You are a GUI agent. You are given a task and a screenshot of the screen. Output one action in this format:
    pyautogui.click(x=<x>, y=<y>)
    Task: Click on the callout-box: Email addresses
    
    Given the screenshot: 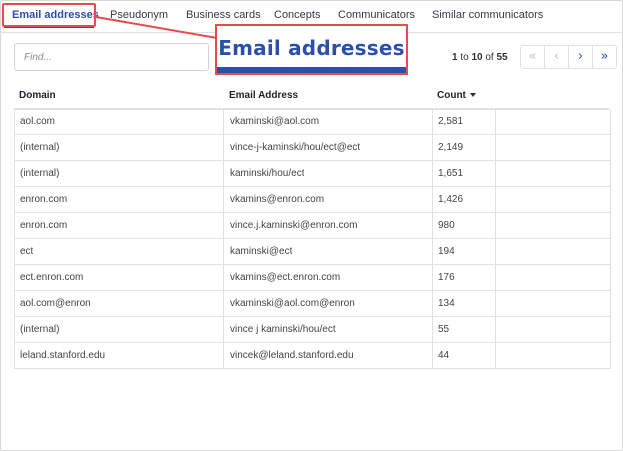 What is the action you would take?
    pyautogui.click(x=311, y=49)
    